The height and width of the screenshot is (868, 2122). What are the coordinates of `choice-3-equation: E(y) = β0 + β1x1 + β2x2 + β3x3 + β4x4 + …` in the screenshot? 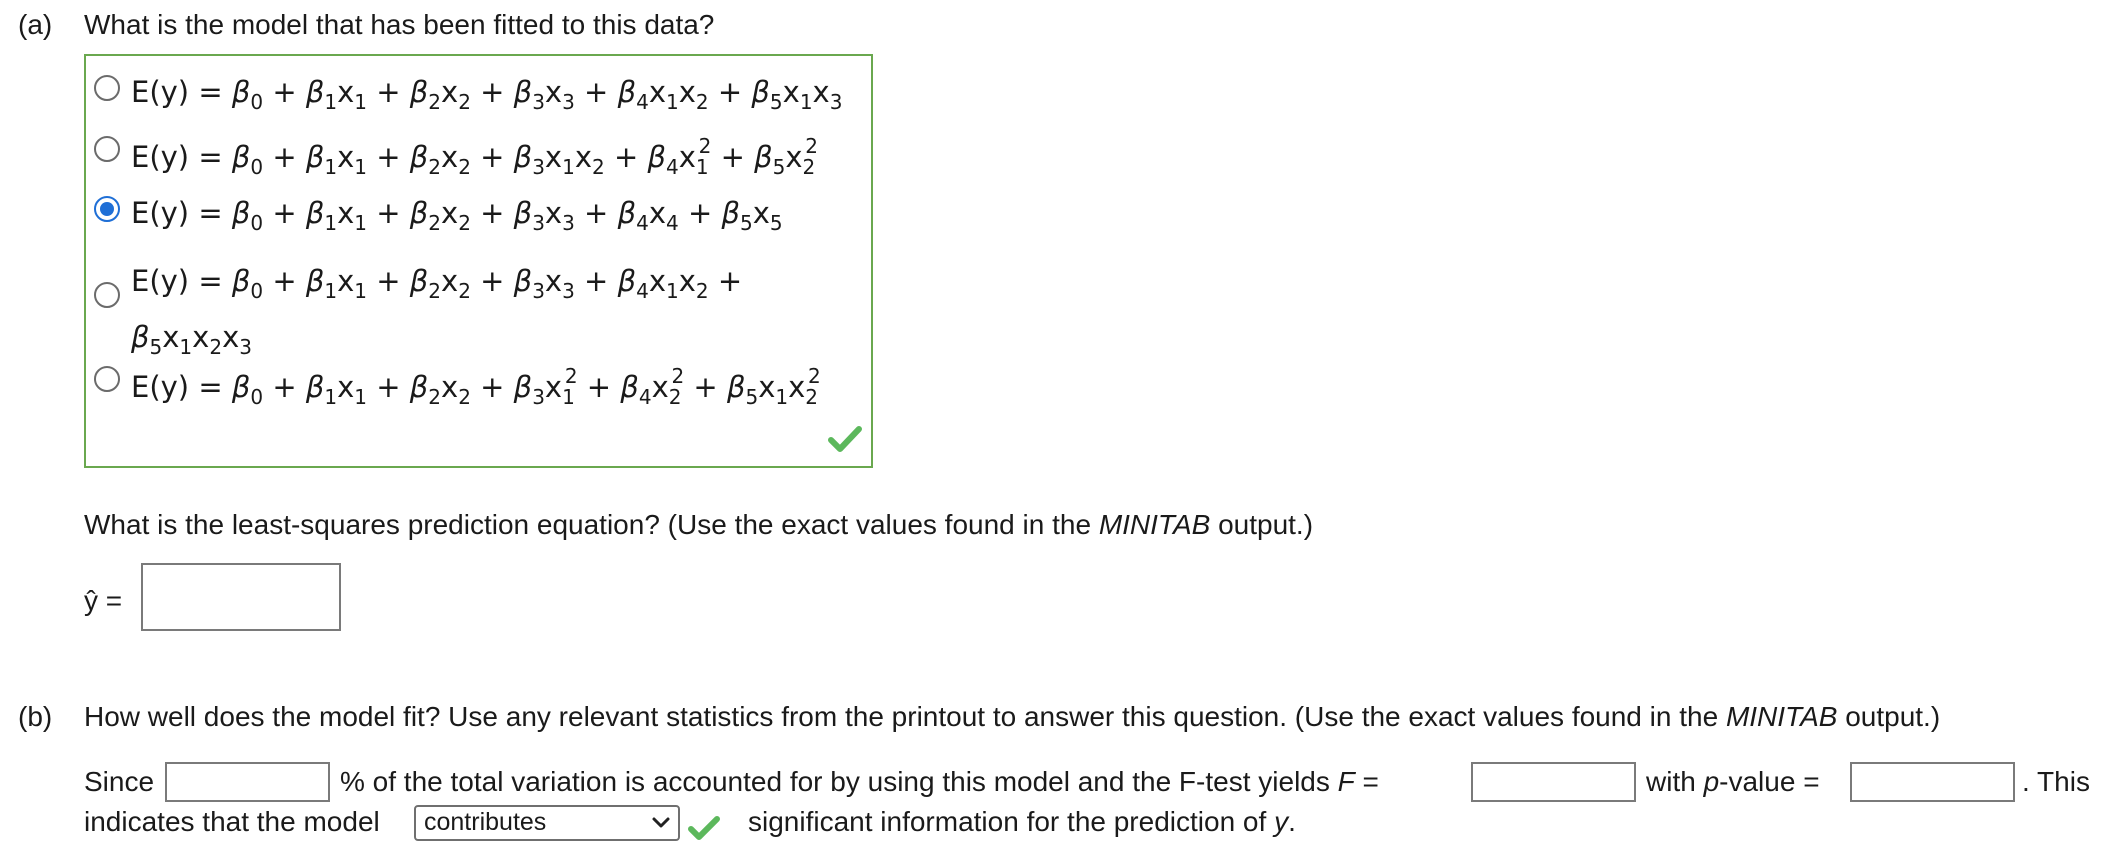 It's located at (457, 215).